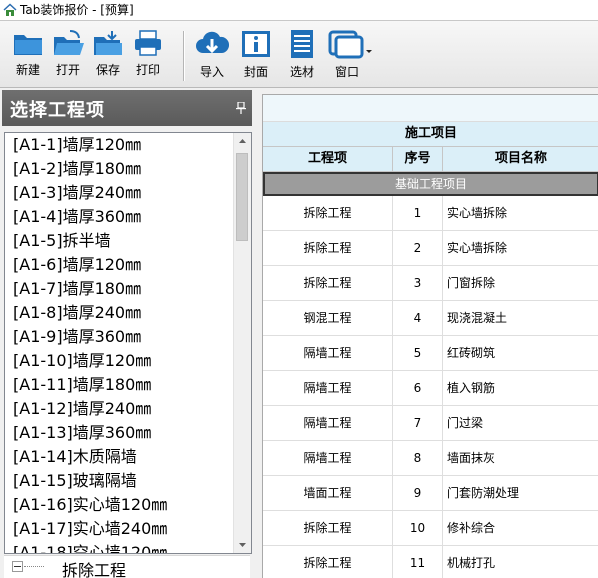 The image size is (598, 578). What do you see at coordinates (77, 289) in the screenshot?
I see `list-item: [A1-7]墙厚180㎜` at bounding box center [77, 289].